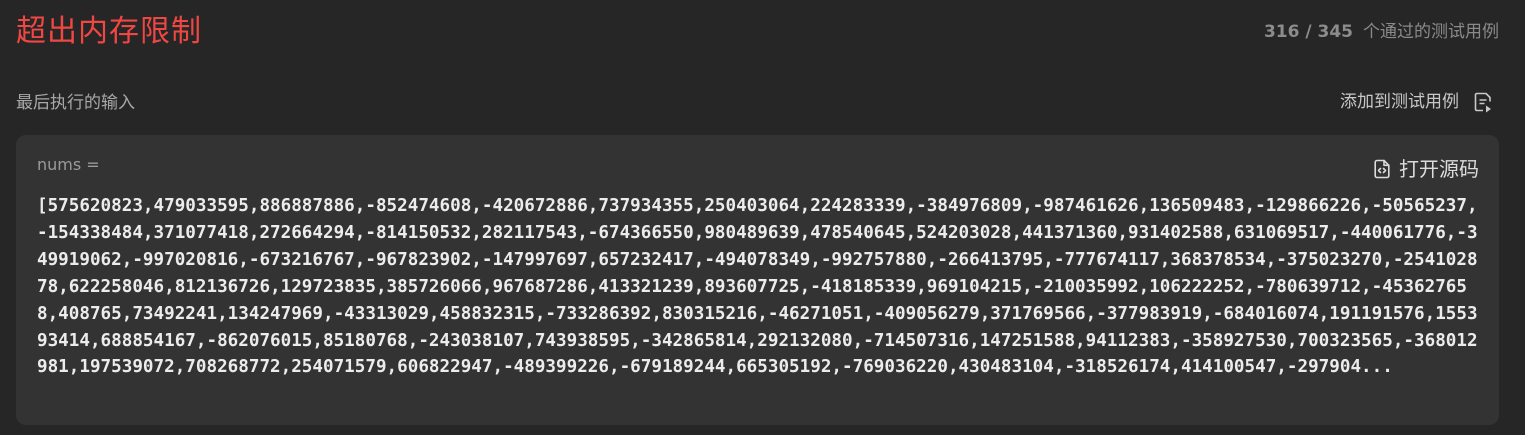  I want to click on add-to-testcase-button: 添加到测试用例, so click(1416, 102).